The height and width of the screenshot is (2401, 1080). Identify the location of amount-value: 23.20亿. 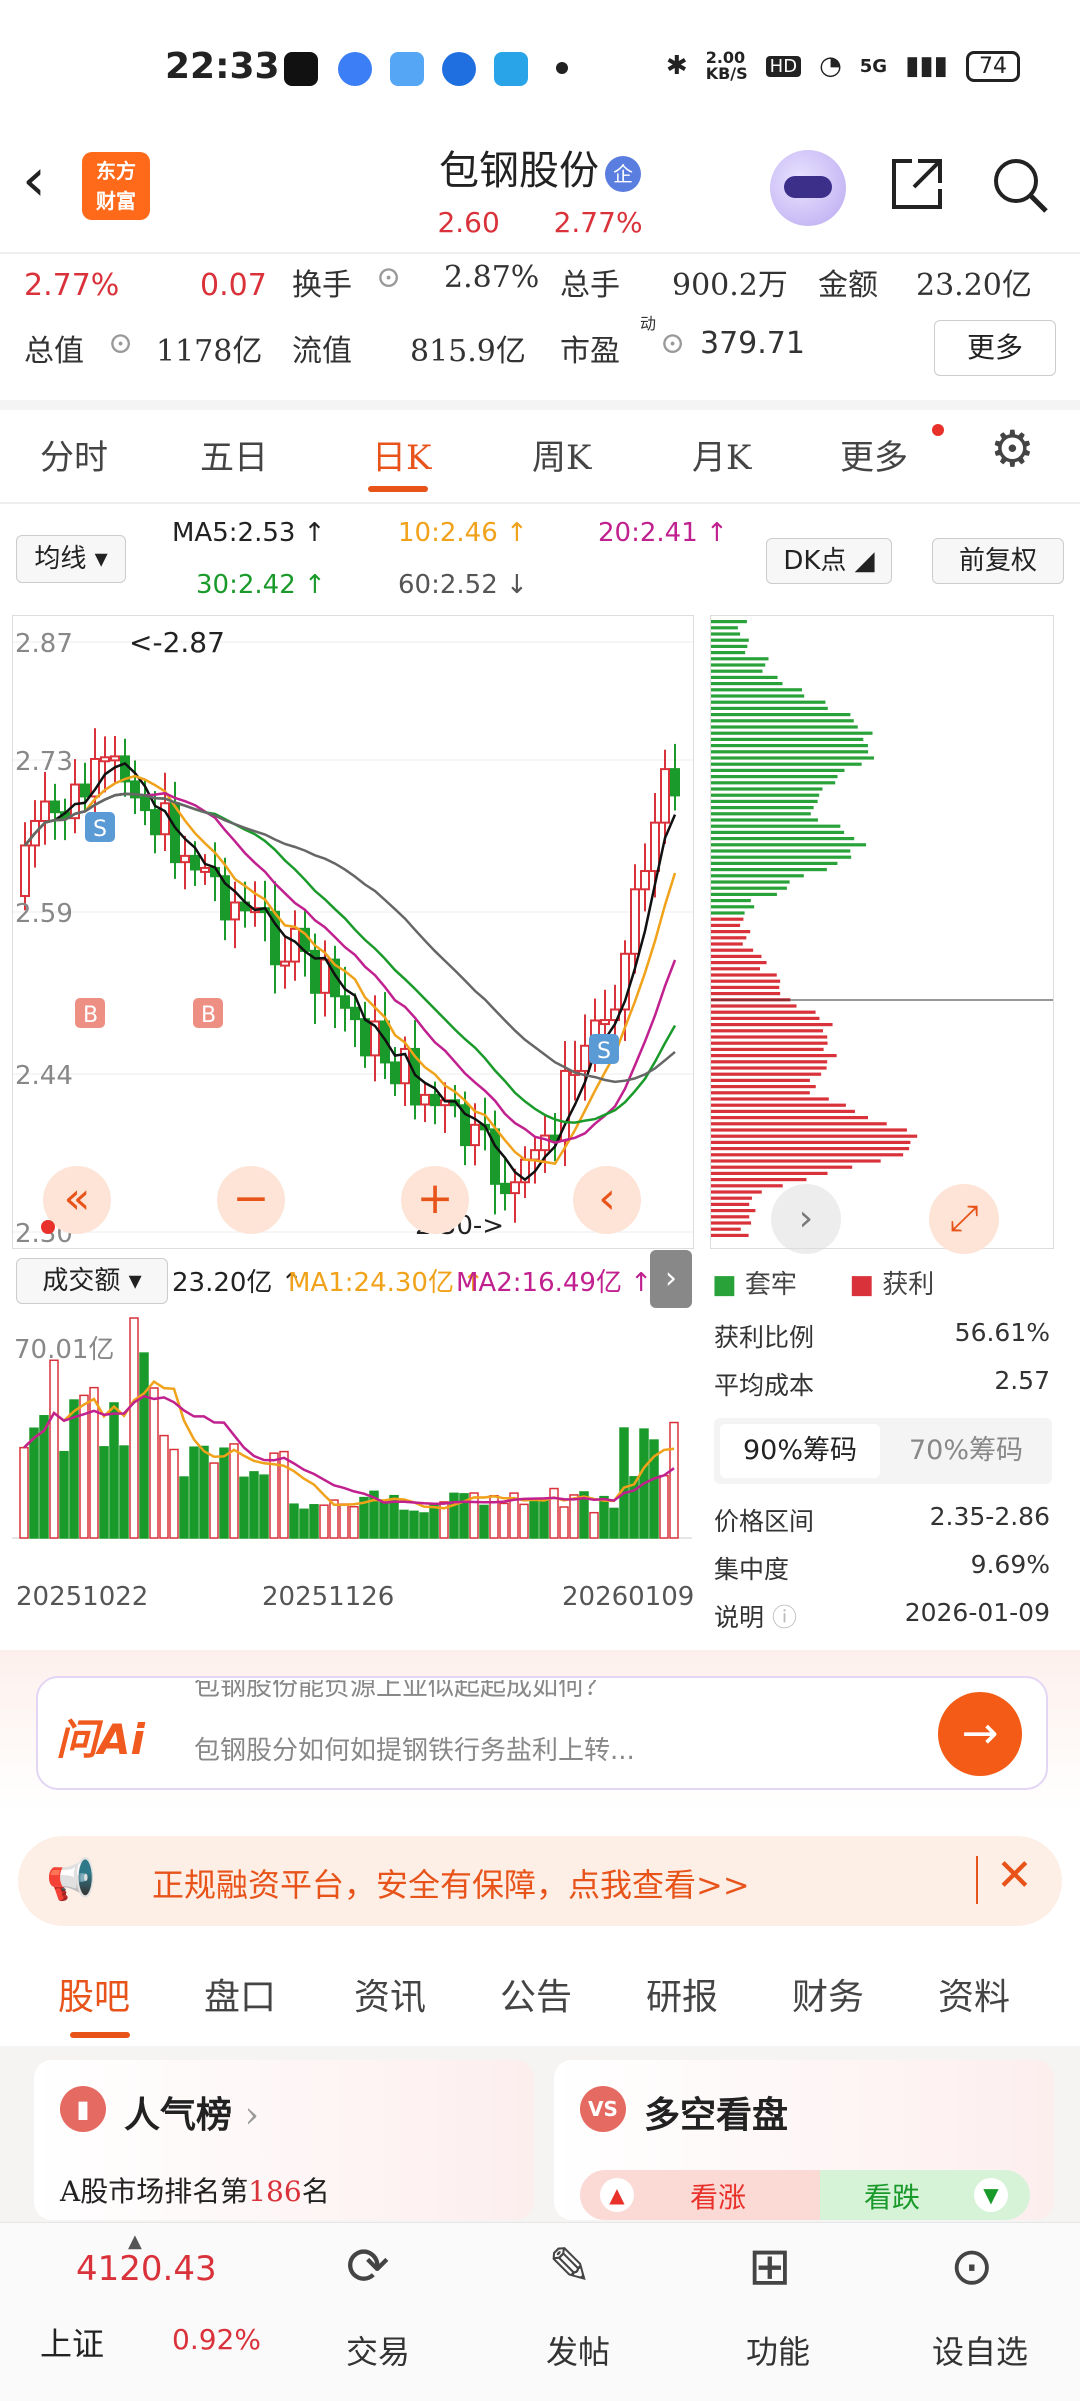
(974, 285).